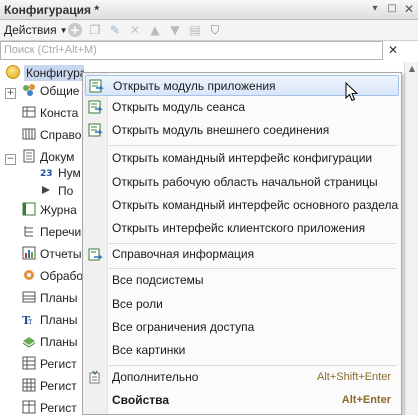  What do you see at coordinates (145, 30) in the screenshot?
I see `toolbar-icons: + ❐ ✎ ✕ ▲ ▼ ▤ ⛉` at bounding box center [145, 30].